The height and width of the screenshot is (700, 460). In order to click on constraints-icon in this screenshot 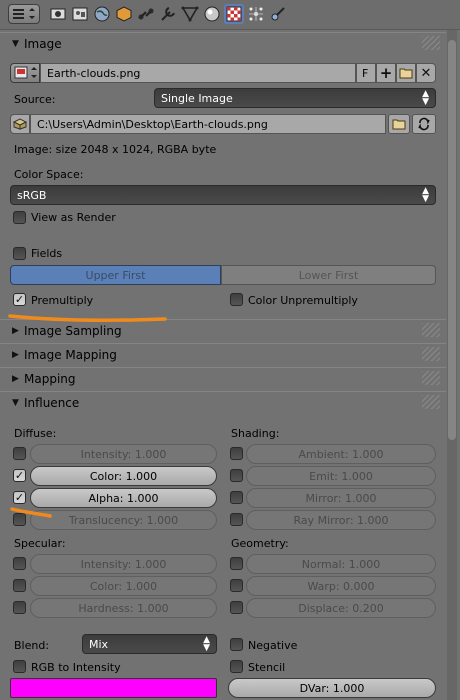, I will do `click(146, 14)`.